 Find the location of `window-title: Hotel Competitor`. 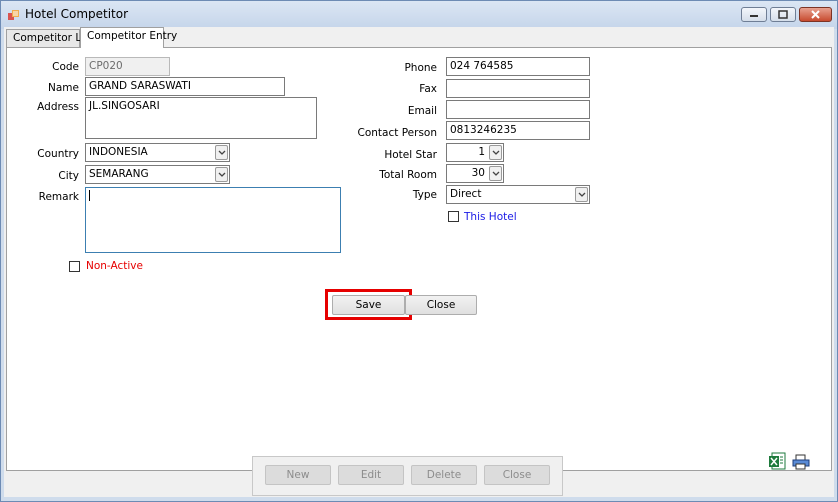

window-title: Hotel Competitor is located at coordinates (77, 14).